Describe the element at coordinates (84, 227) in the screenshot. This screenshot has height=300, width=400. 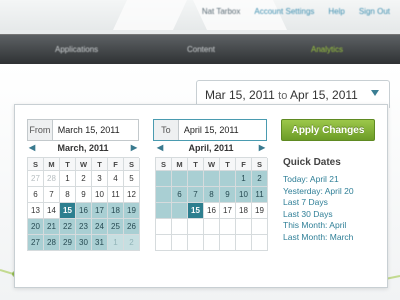
I see `calendar-day: 23` at that location.